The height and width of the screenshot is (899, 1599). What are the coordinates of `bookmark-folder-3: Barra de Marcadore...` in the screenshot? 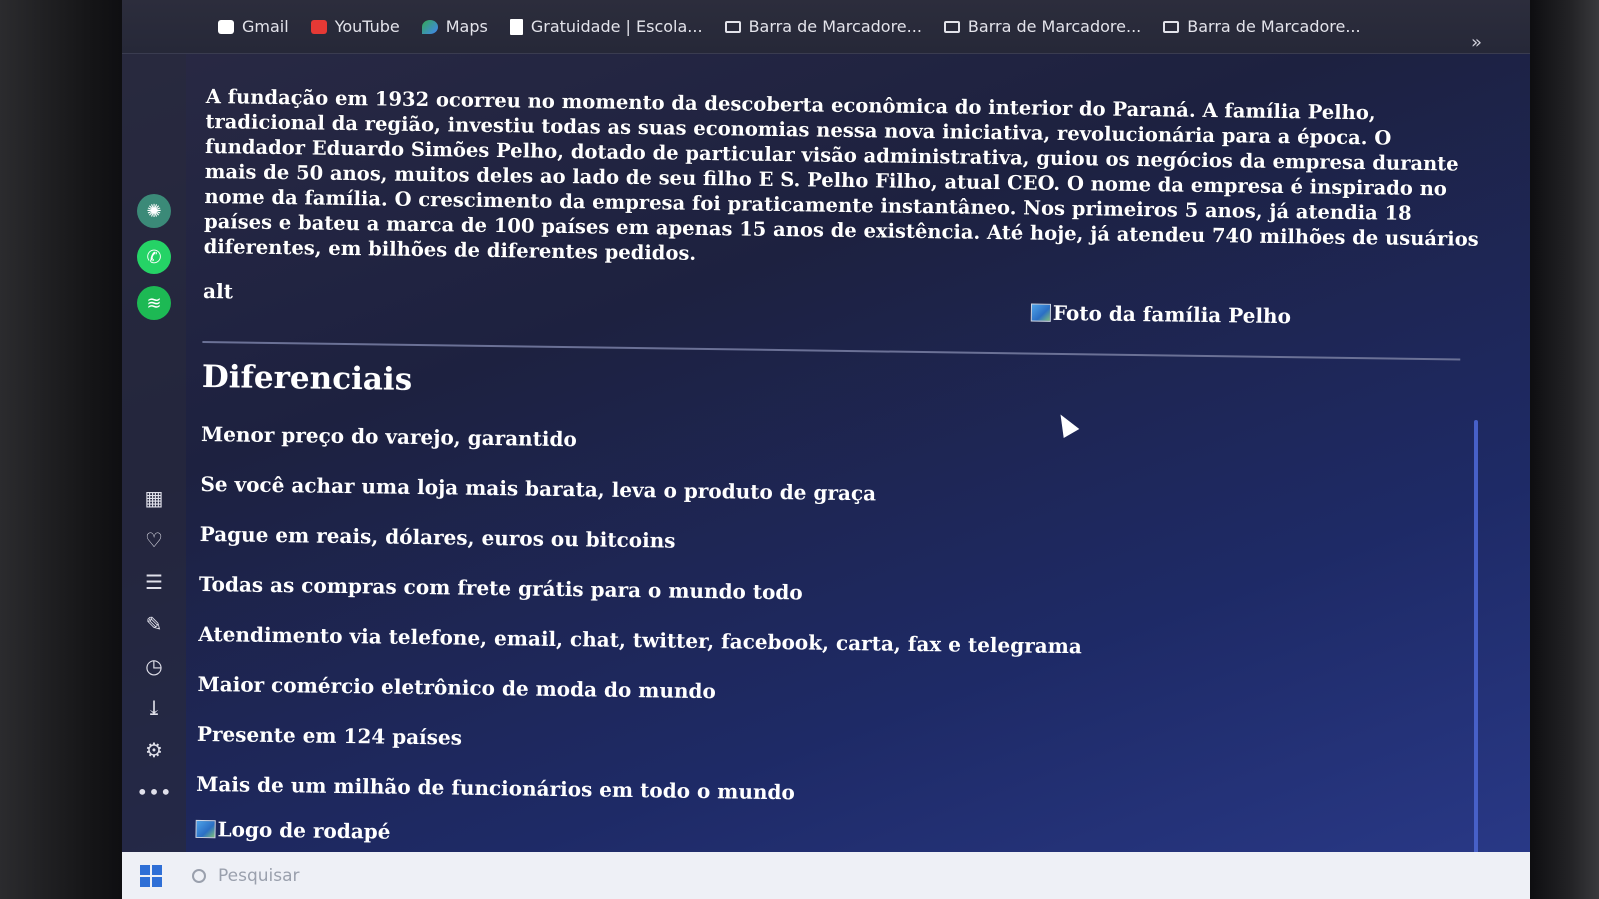 It's located at (1262, 26).